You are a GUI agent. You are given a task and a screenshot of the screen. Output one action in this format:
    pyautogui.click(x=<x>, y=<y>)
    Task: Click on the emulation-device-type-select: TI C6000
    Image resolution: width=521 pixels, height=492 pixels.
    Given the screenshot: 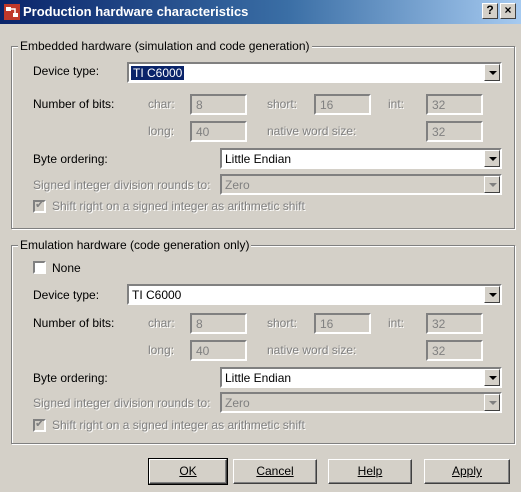 What is the action you would take?
    pyautogui.click(x=314, y=294)
    